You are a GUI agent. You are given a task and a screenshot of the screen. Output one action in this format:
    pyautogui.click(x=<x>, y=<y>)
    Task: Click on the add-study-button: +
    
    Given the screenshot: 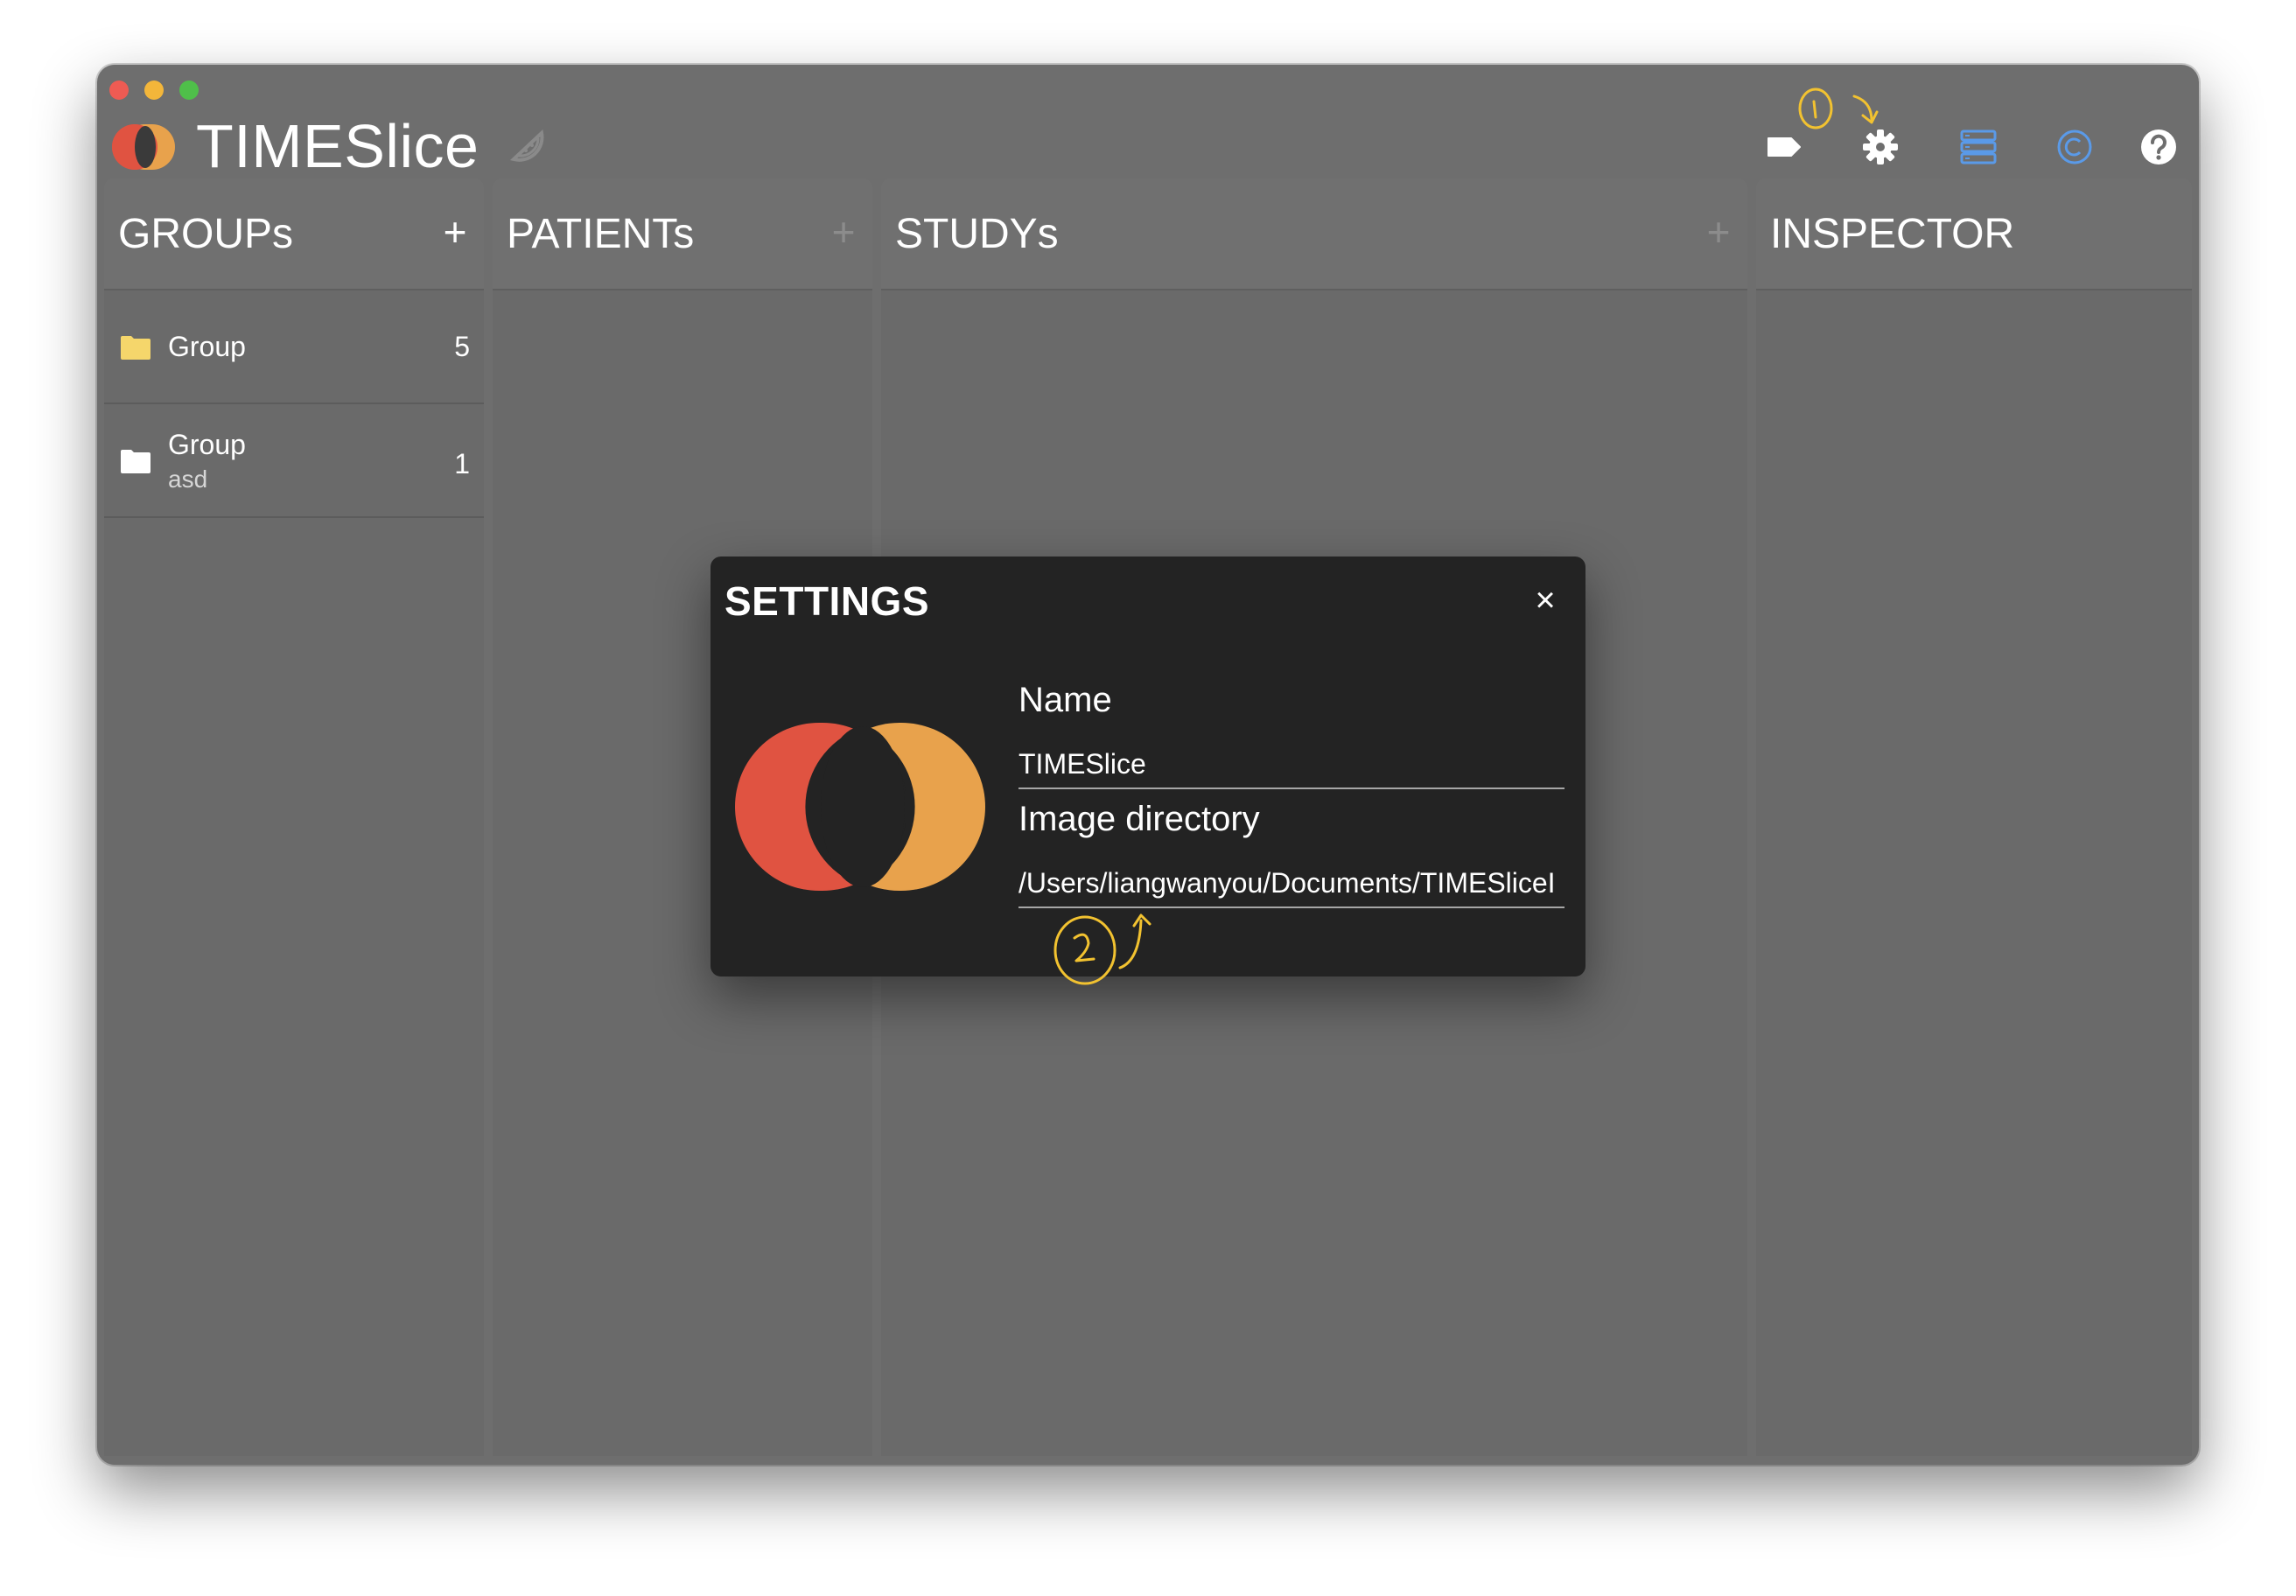 What is the action you would take?
    pyautogui.click(x=1718, y=232)
    